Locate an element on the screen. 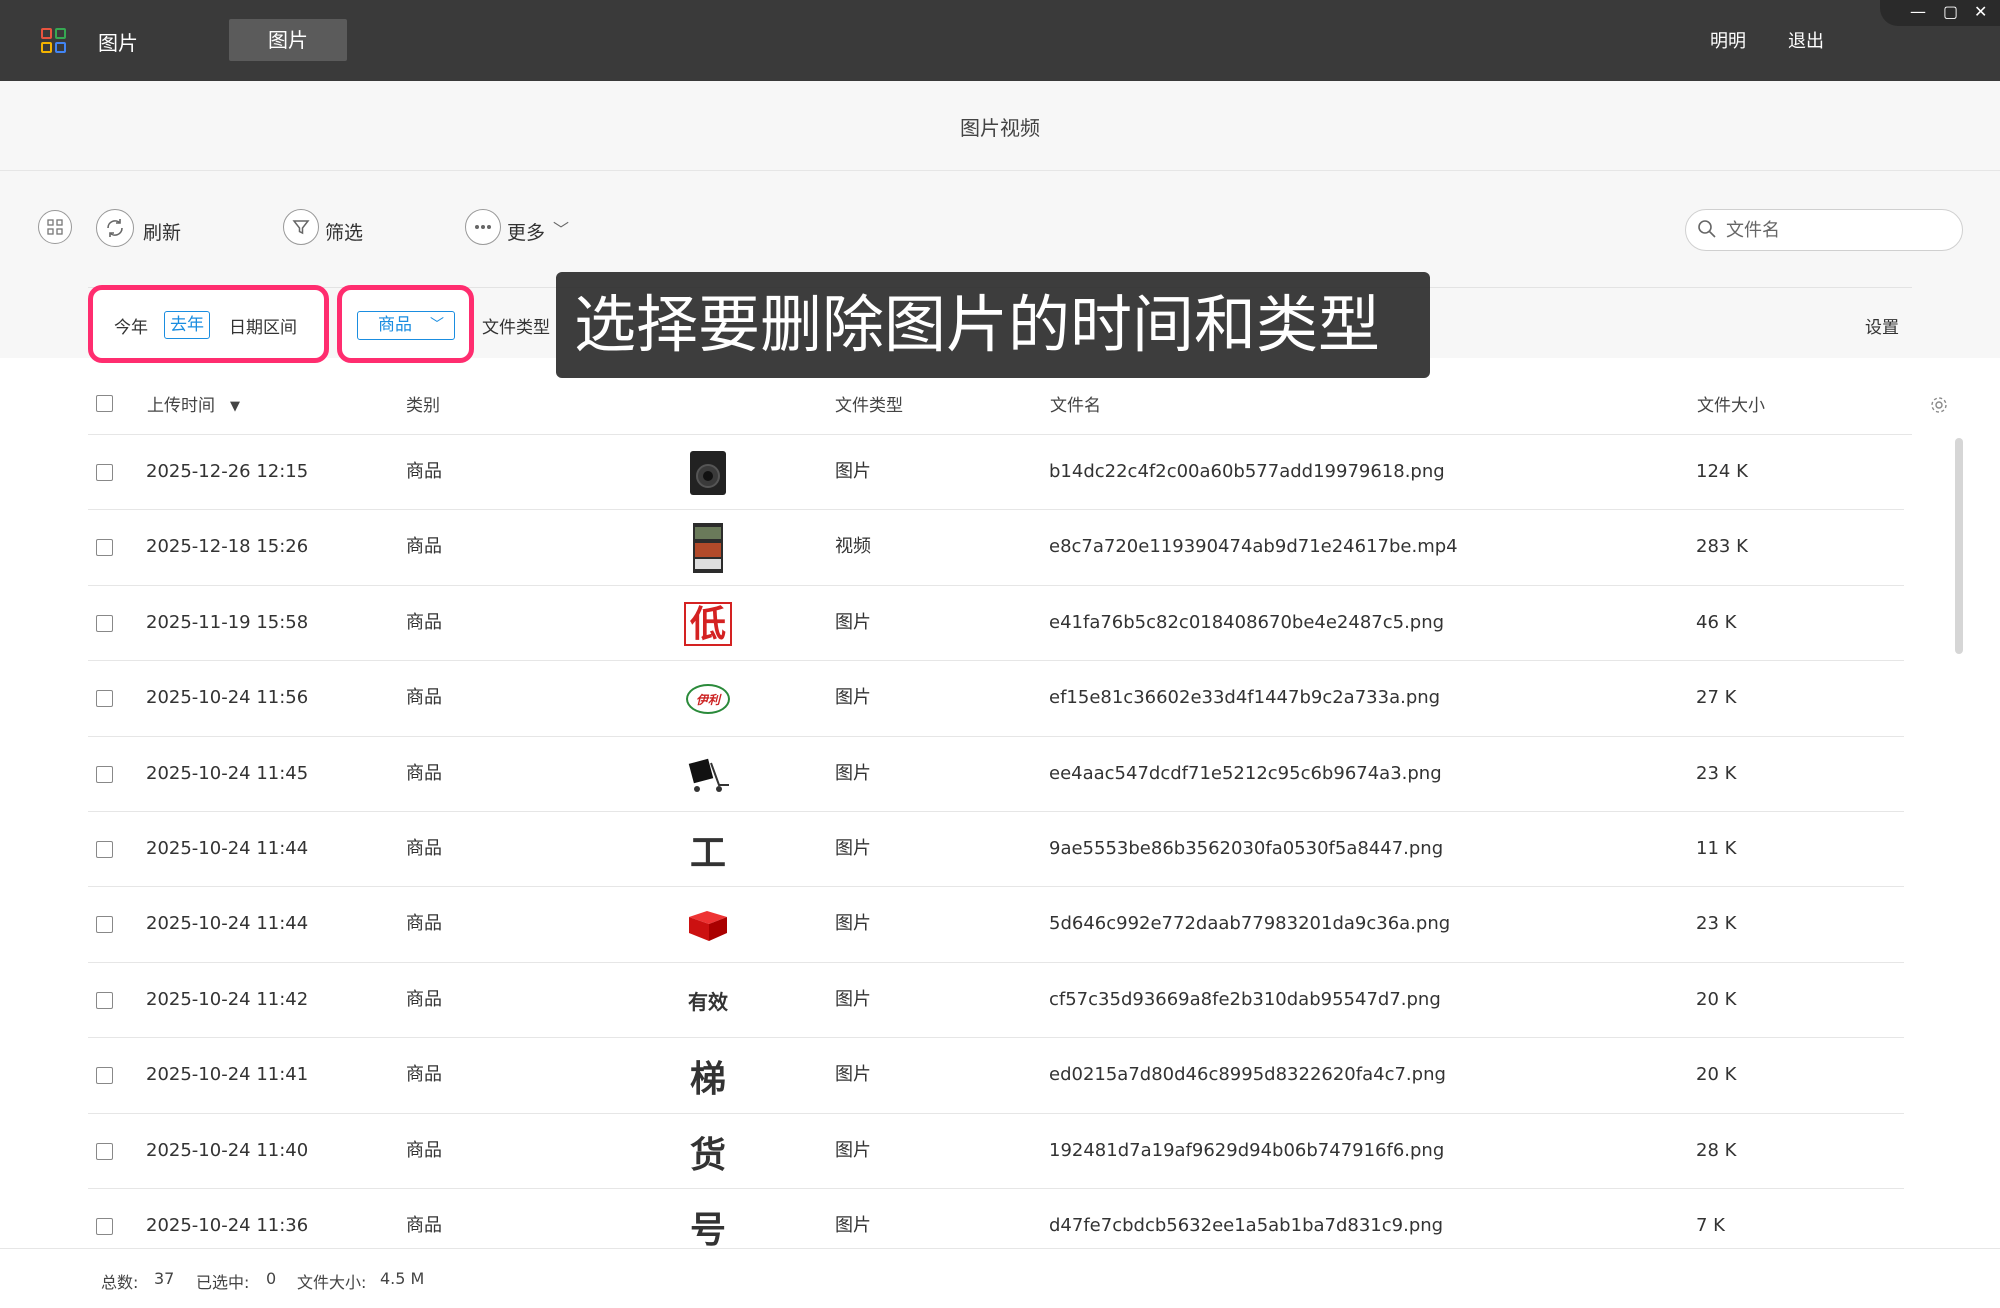  settings-link: 设置 is located at coordinates (1882, 325).